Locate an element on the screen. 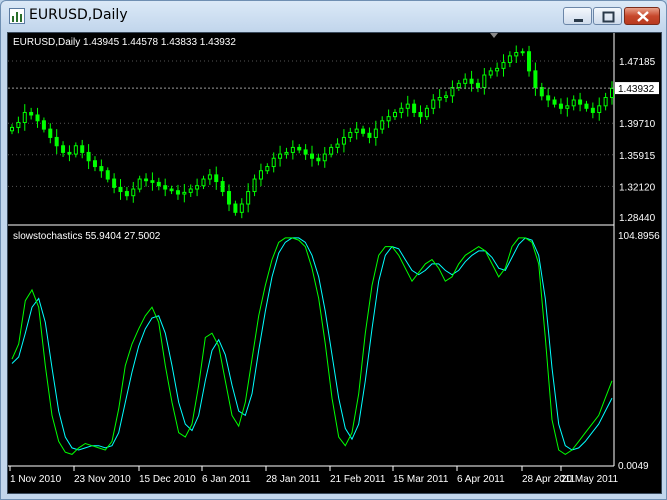 The height and width of the screenshot is (500, 667). close-icon is located at coordinates (643, 16).